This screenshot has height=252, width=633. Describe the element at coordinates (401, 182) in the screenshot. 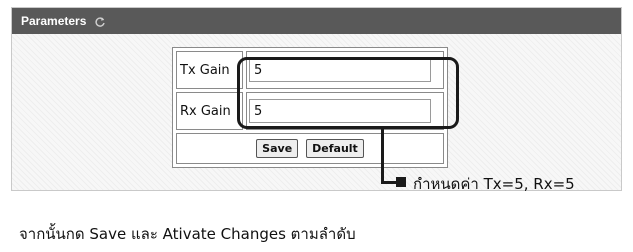

I see `callout-marker` at that location.